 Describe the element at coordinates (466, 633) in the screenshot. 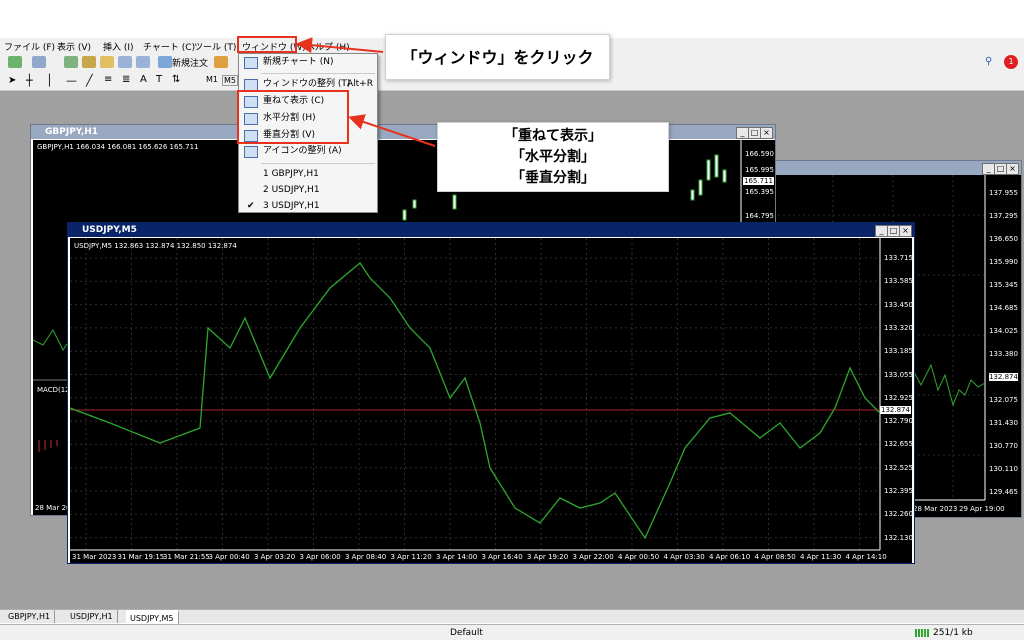

I see `status-profile: Default` at that location.